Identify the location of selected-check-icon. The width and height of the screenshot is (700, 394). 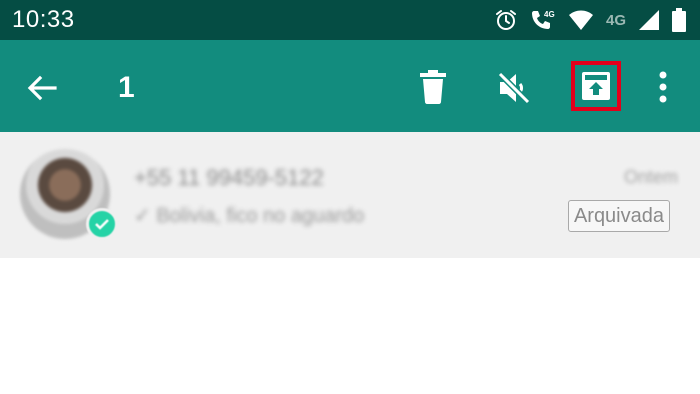
(102, 224).